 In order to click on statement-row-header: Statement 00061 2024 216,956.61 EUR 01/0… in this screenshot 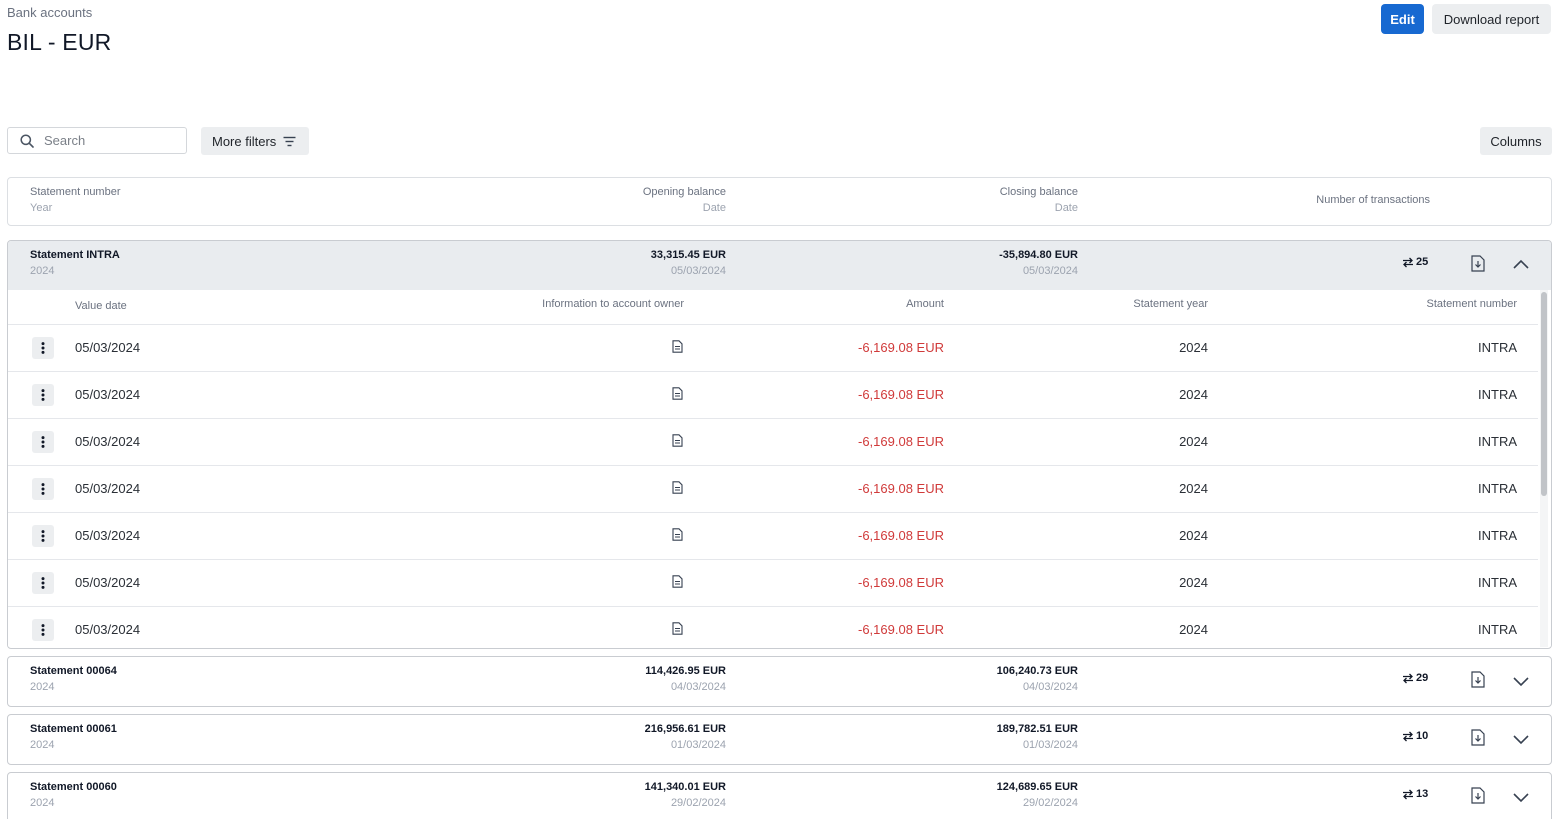, I will do `click(779, 739)`.